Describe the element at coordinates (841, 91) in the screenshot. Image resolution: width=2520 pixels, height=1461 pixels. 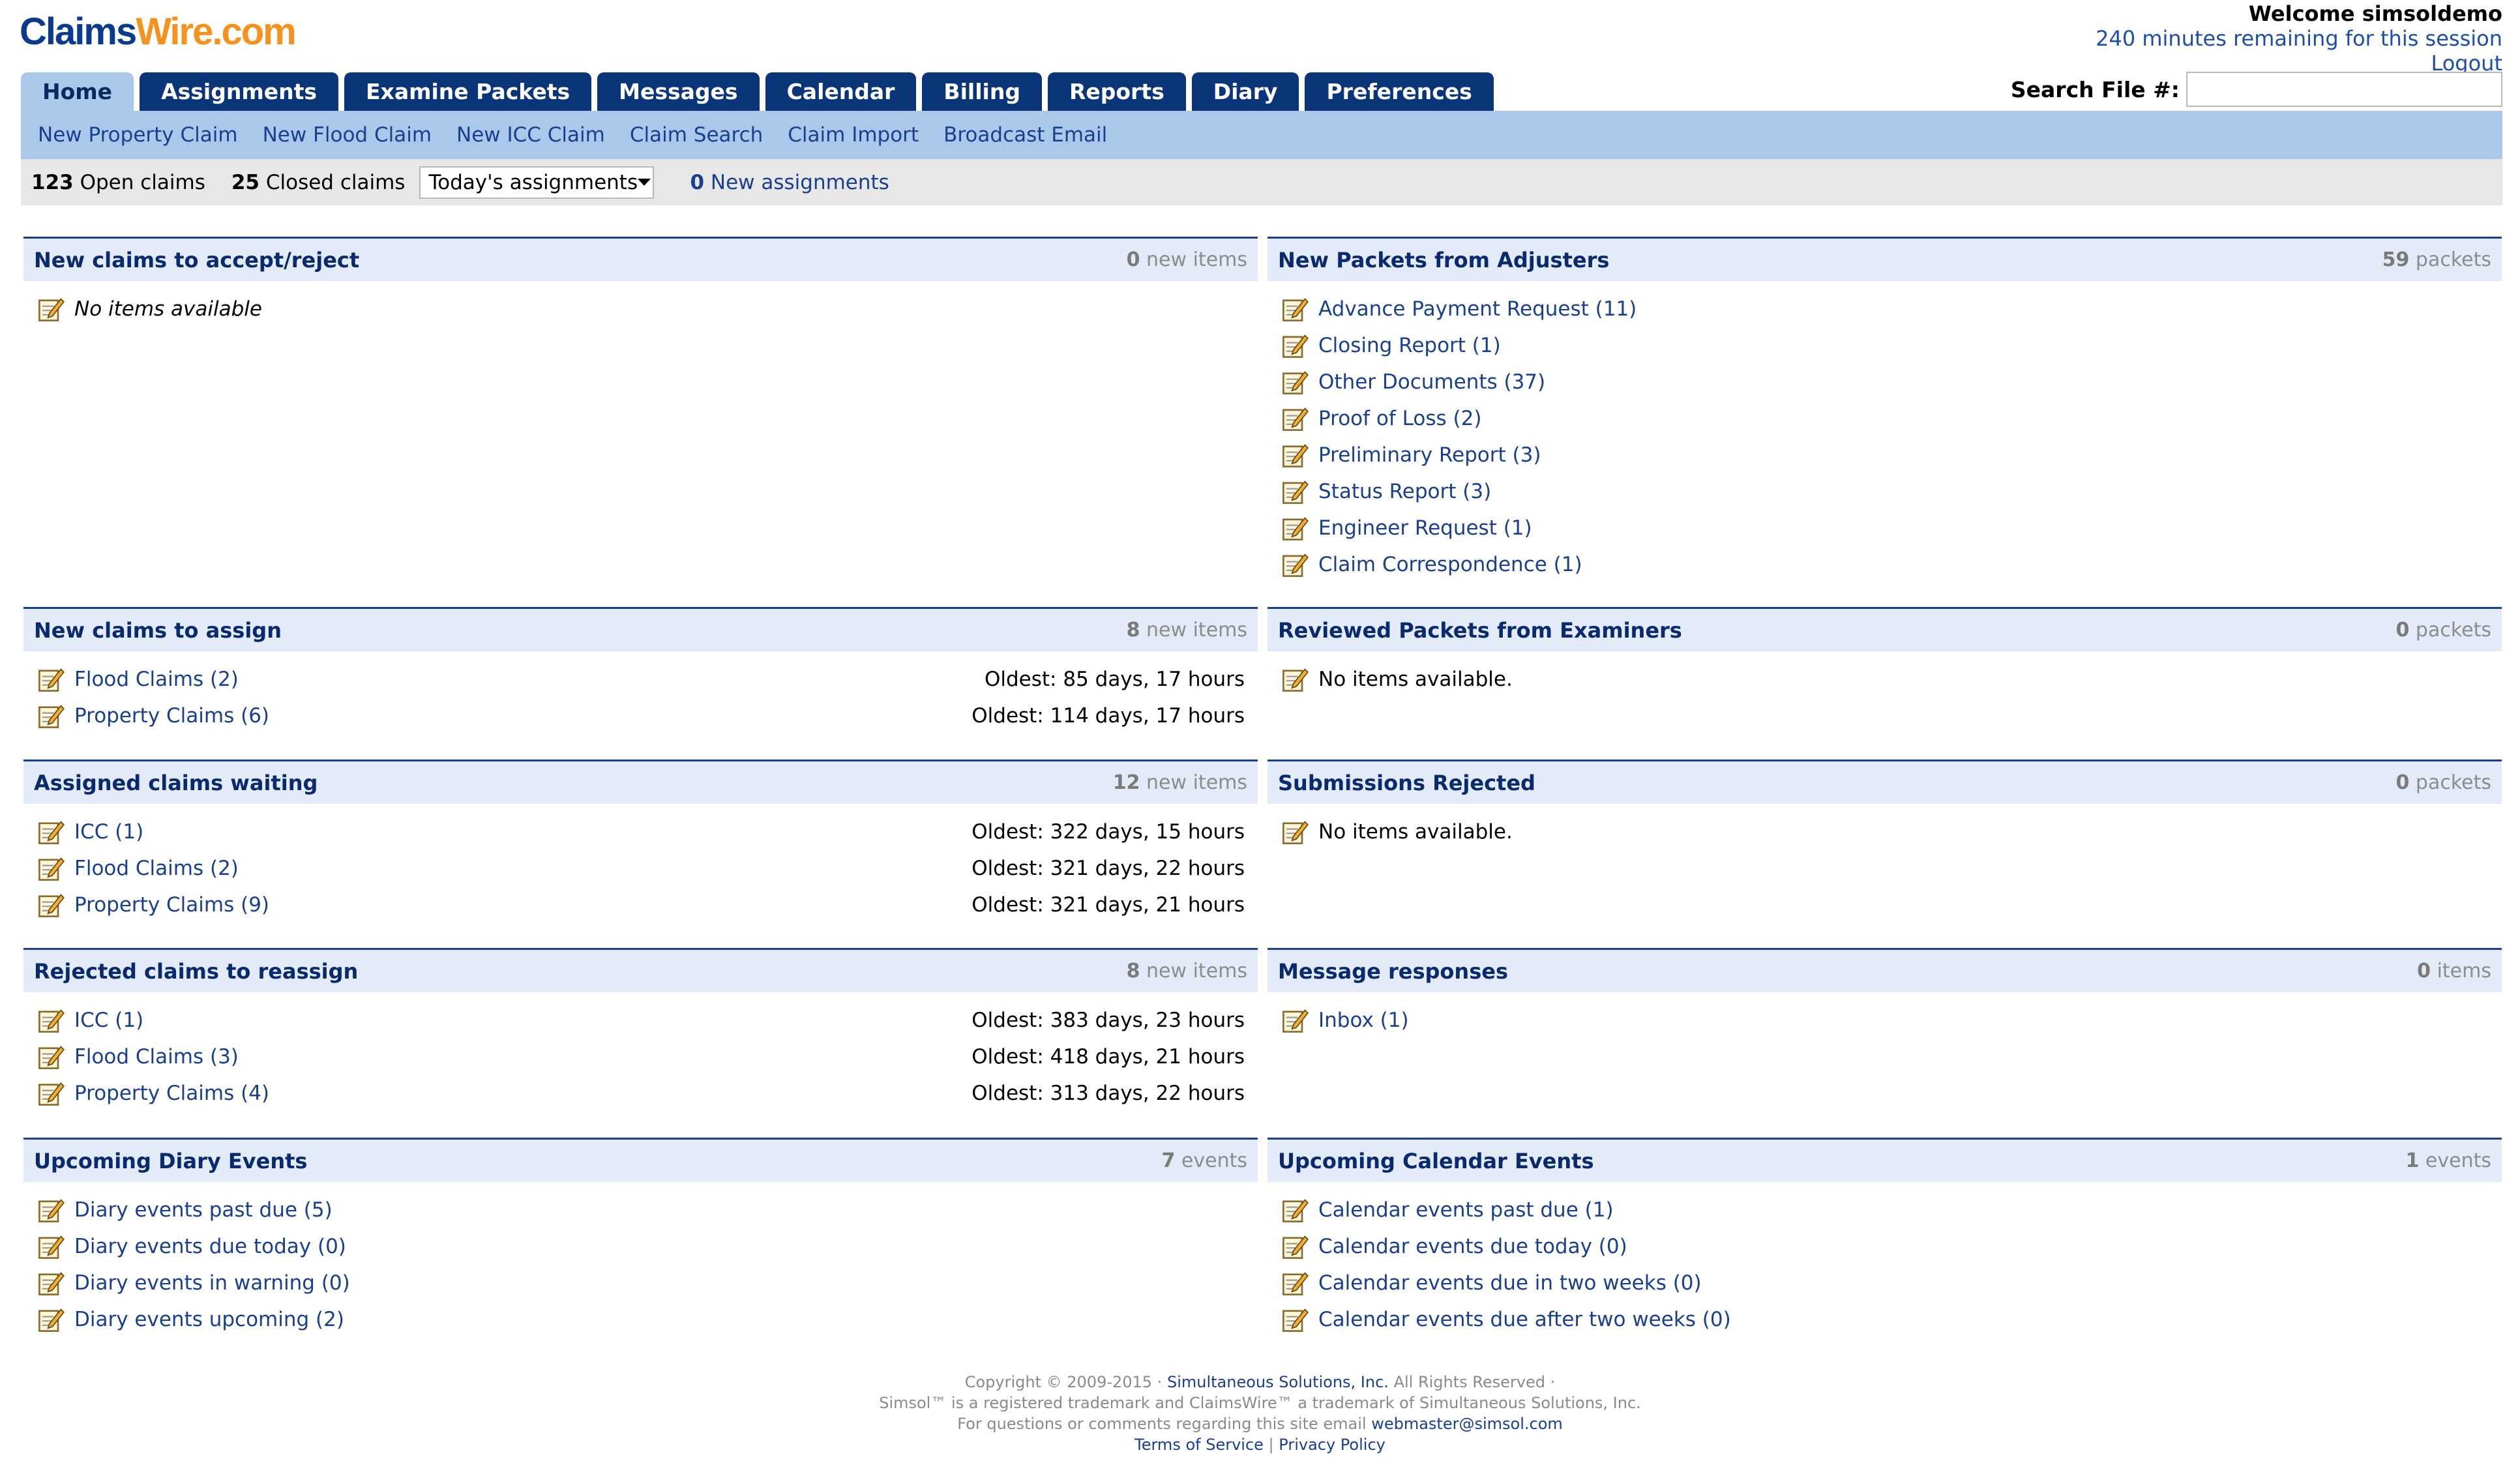
I see `tab-calendar: Calendar` at that location.